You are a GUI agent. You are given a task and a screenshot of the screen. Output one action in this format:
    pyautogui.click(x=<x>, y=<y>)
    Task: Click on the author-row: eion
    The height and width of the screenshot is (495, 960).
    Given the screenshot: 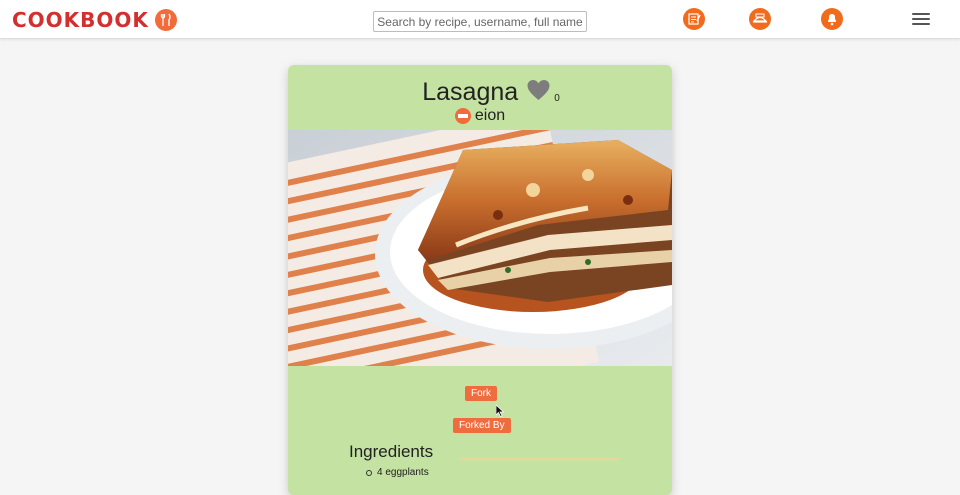 What is the action you would take?
    pyautogui.click(x=480, y=116)
    